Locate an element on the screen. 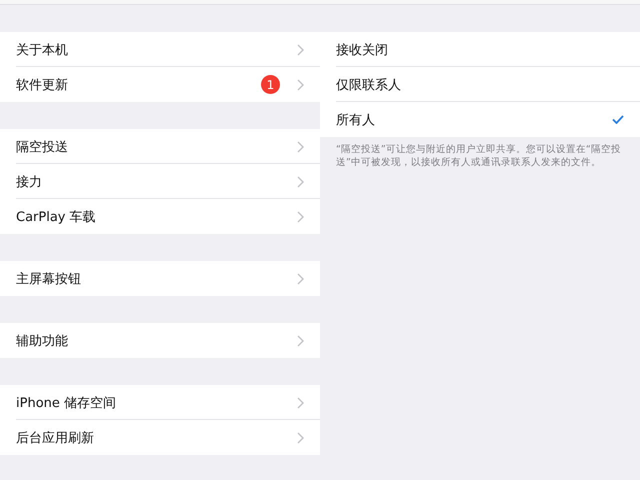  settings-row: 接力 is located at coordinates (160, 181).